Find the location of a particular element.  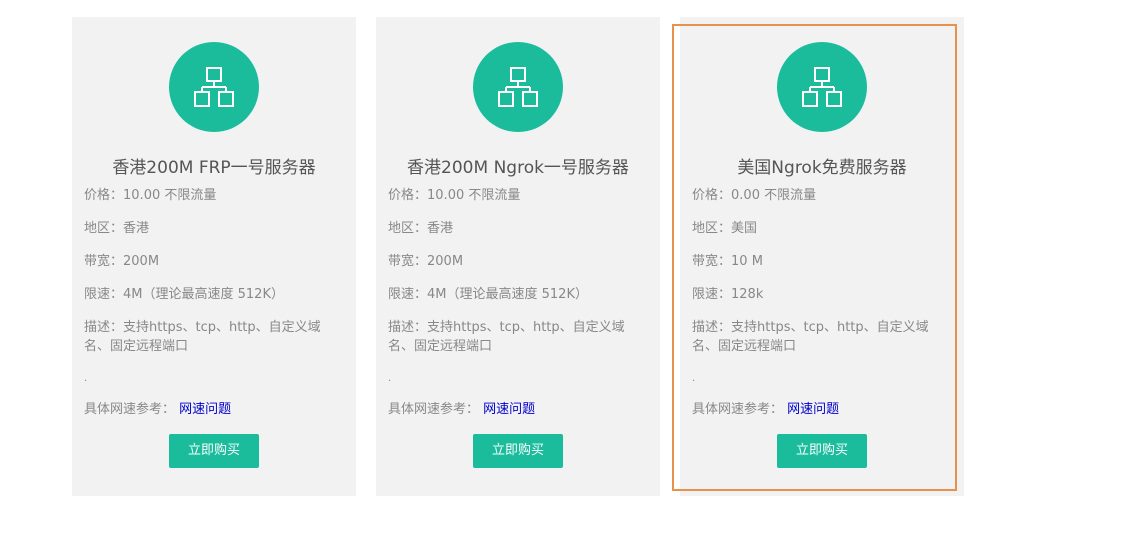

server-title: 美国Ngrok免费服务器 is located at coordinates (822, 168).